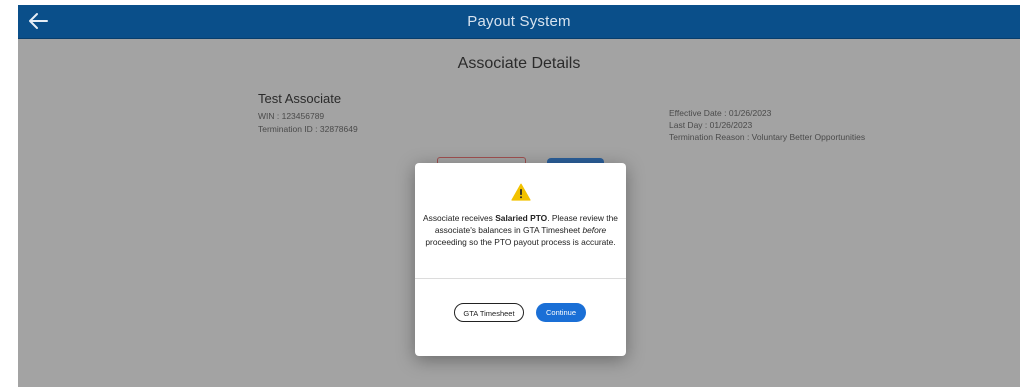 The image size is (1020, 387). I want to click on effective-date: Effective Date : 01/26/2023, so click(720, 113).